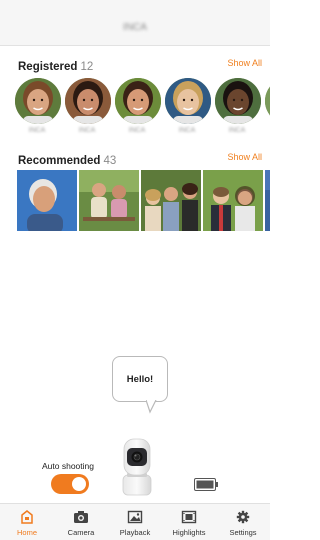  Describe the element at coordinates (59, 161) in the screenshot. I see `recommended-label: Recommended` at that location.